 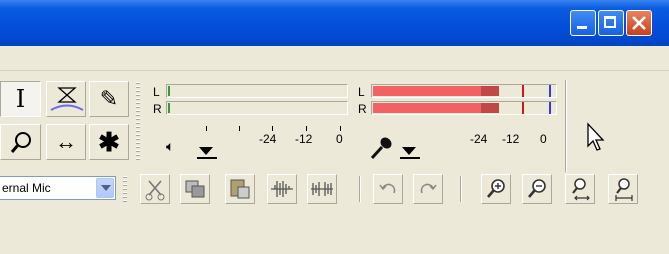 I want to click on zoom-in-button, so click(x=496, y=189).